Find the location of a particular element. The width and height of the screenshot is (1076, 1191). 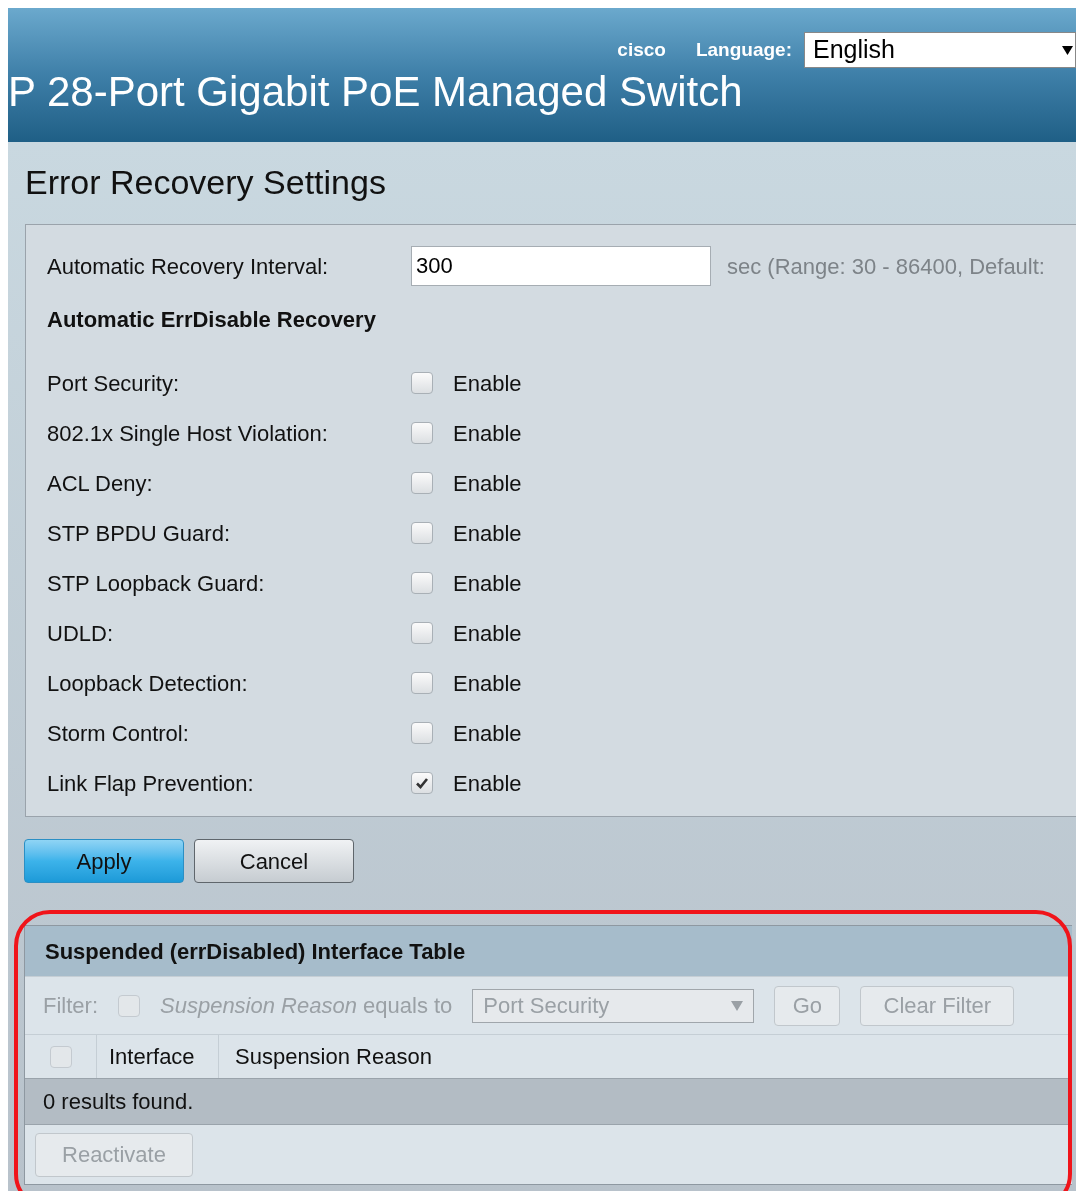

interval-field: 300 is located at coordinates (561, 266).